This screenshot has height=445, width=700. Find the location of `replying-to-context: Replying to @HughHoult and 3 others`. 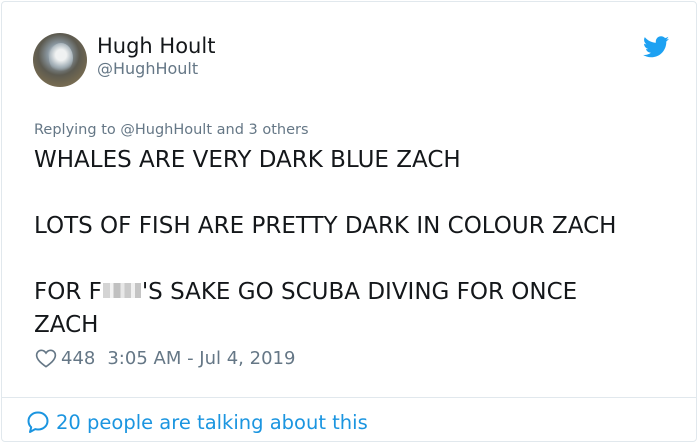

replying-to-context: Replying to @HughHoult and 3 others is located at coordinates (171, 130).